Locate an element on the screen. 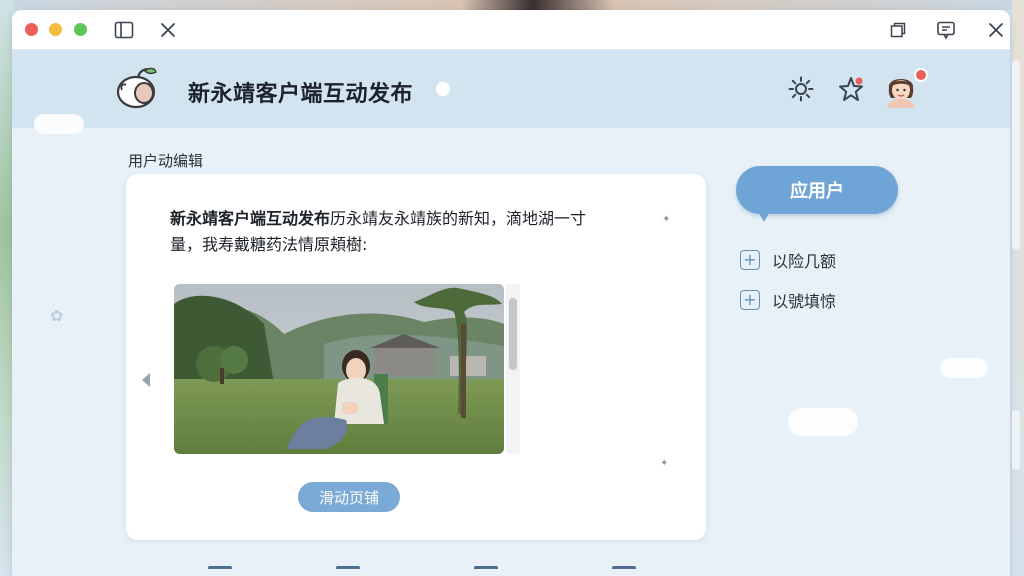 The image size is (1024, 576). app-logo-icon is located at coordinates (138, 88).